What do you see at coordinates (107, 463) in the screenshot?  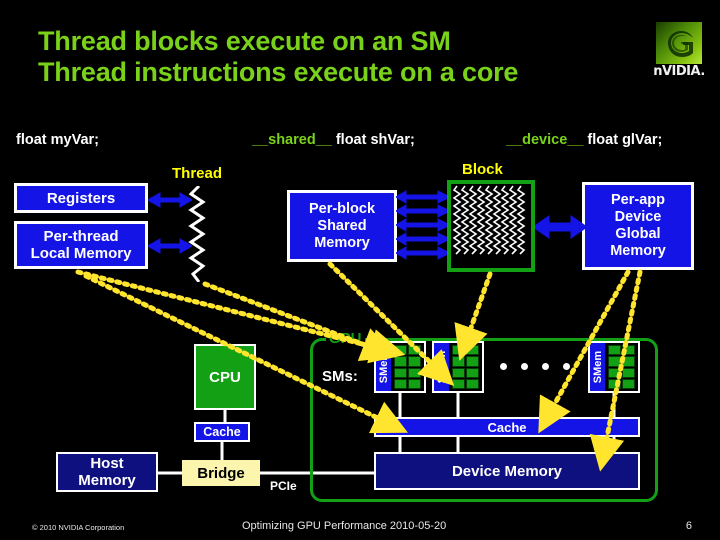 I see `host-memory-line-1: Host` at bounding box center [107, 463].